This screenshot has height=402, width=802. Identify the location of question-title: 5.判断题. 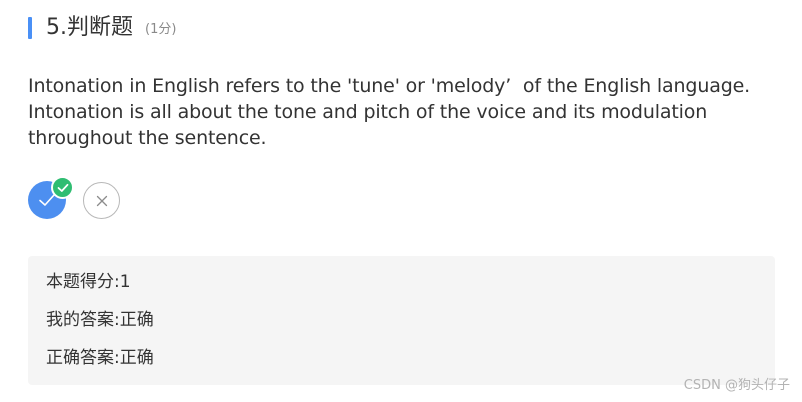
(89, 27).